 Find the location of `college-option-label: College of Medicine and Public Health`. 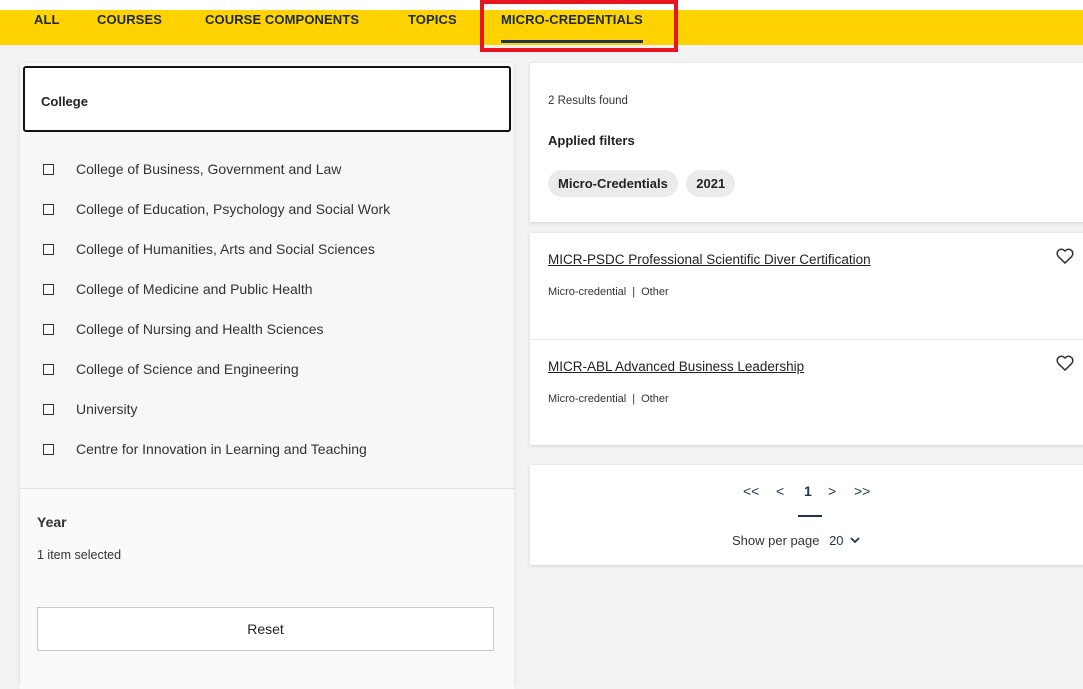

college-option-label: College of Medicine and Public Health is located at coordinates (194, 289).